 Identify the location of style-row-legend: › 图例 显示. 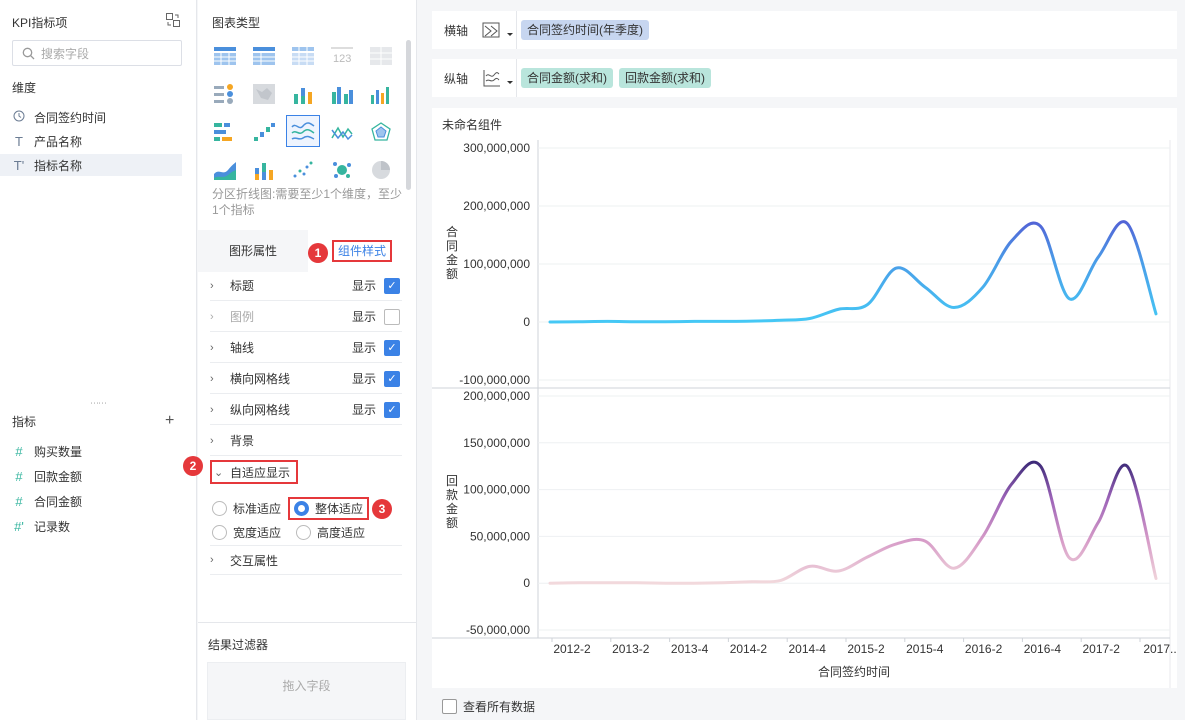
(306, 317).